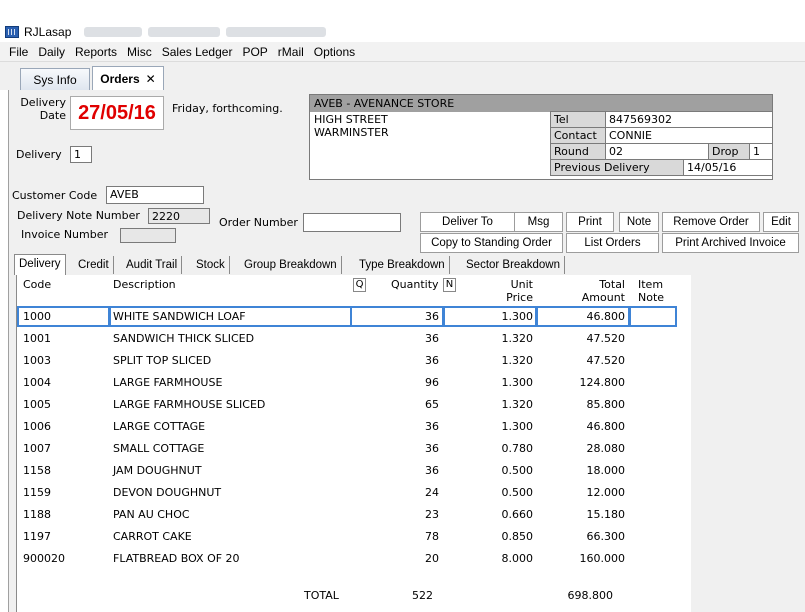 The width and height of the screenshot is (805, 612). I want to click on cell-total-amount: 124.800, so click(591, 382).